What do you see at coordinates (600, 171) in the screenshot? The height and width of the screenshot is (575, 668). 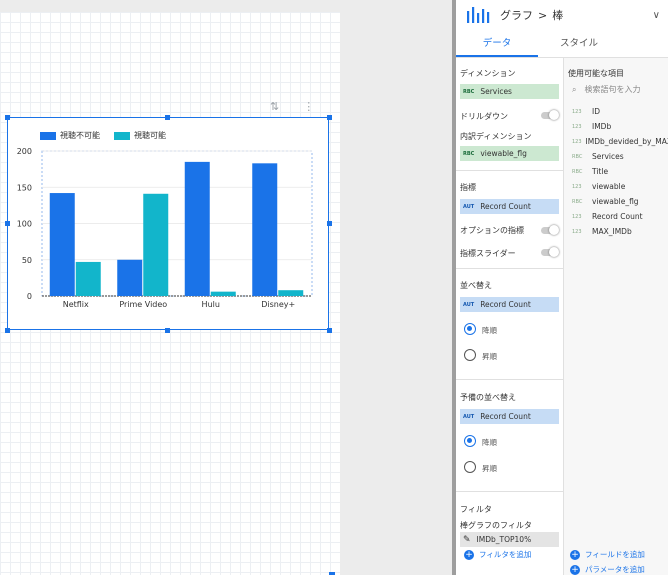 I see `field-name: Title` at bounding box center [600, 171].